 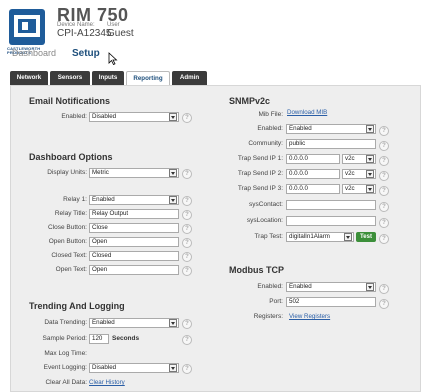 What do you see at coordinates (134, 117) in the screenshot?
I see `email-enabled-select: Disabled` at bounding box center [134, 117].